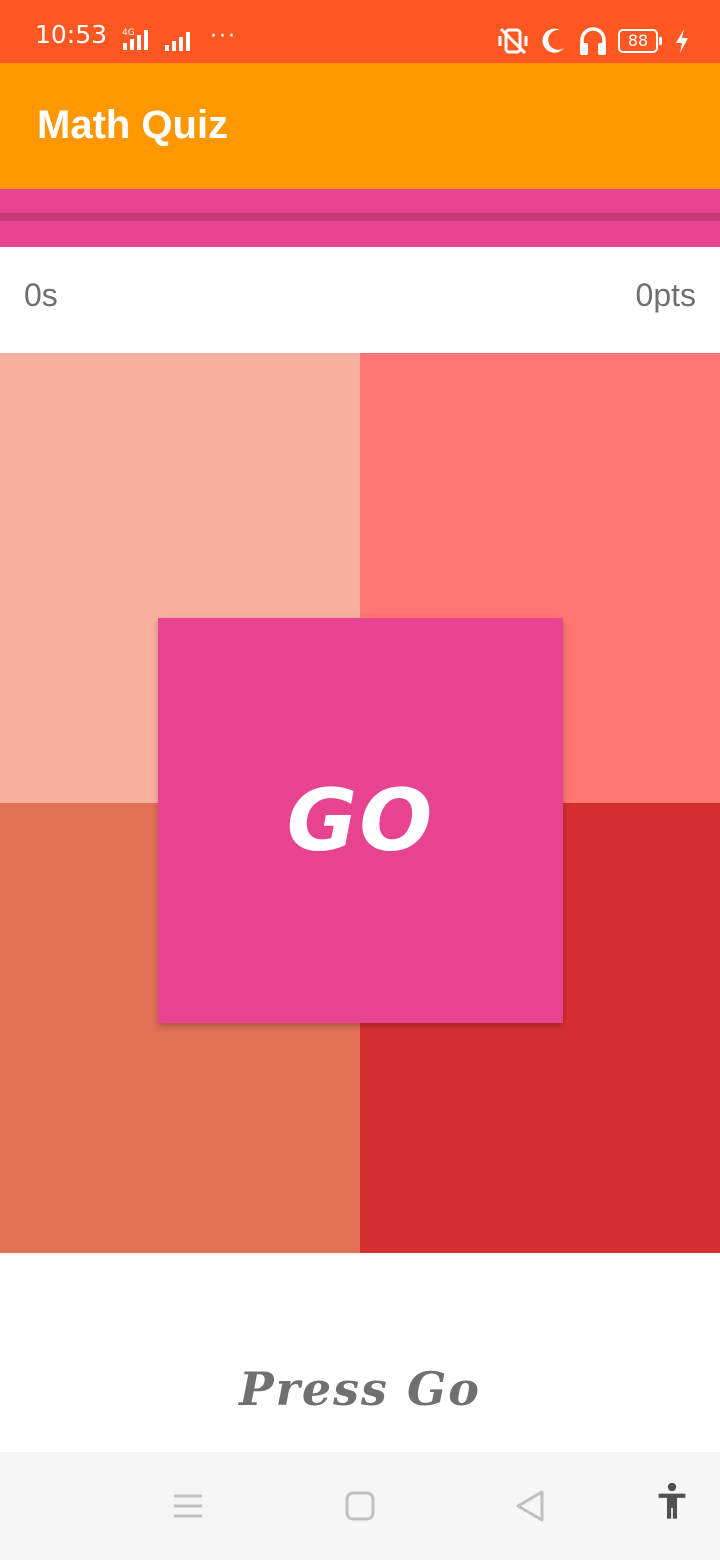 The width and height of the screenshot is (720, 1560). I want to click on headphones-icon, so click(593, 41).